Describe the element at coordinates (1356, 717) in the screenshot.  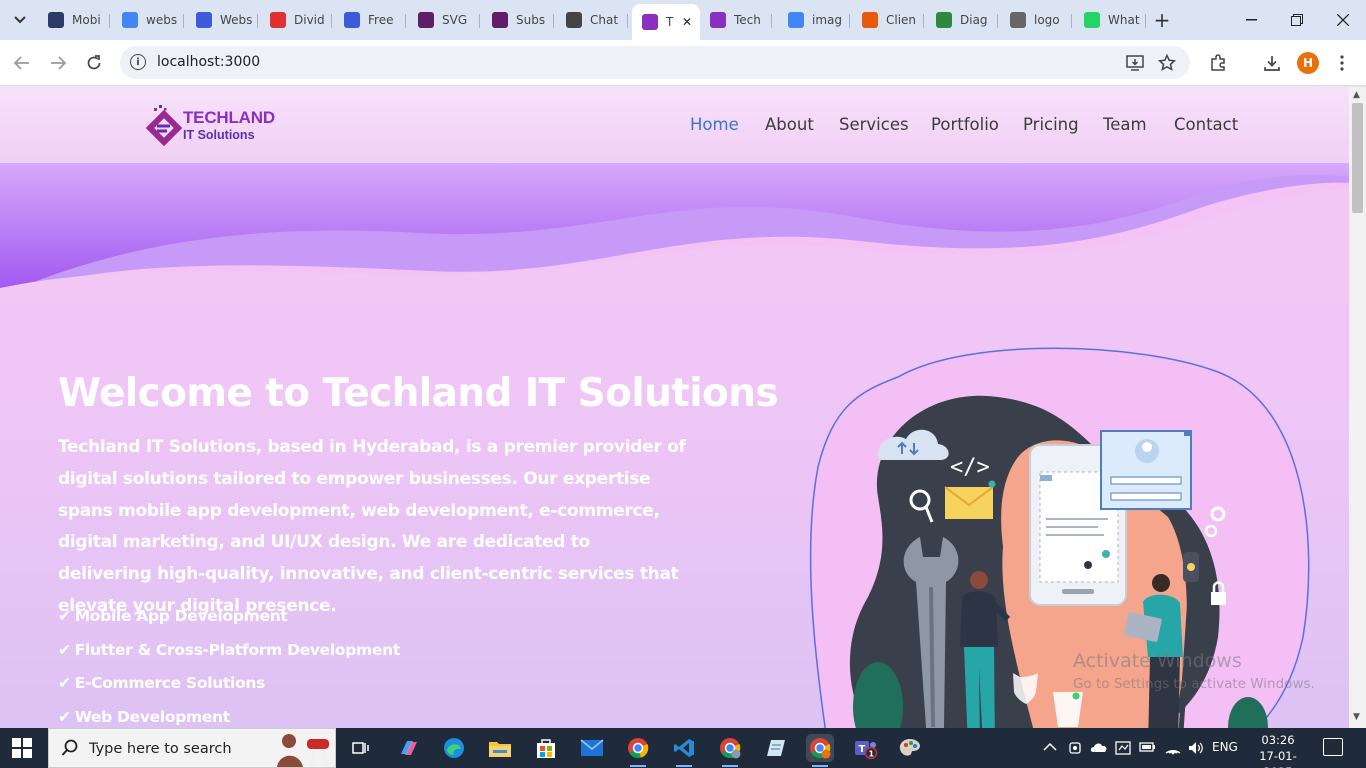
I see `scroll-down-arrow-icon: ▼` at that location.